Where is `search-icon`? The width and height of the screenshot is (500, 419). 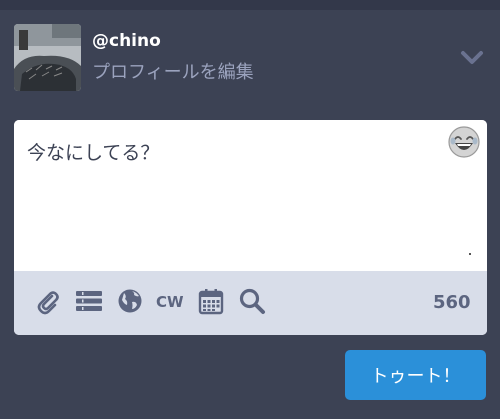
search-icon is located at coordinates (252, 301).